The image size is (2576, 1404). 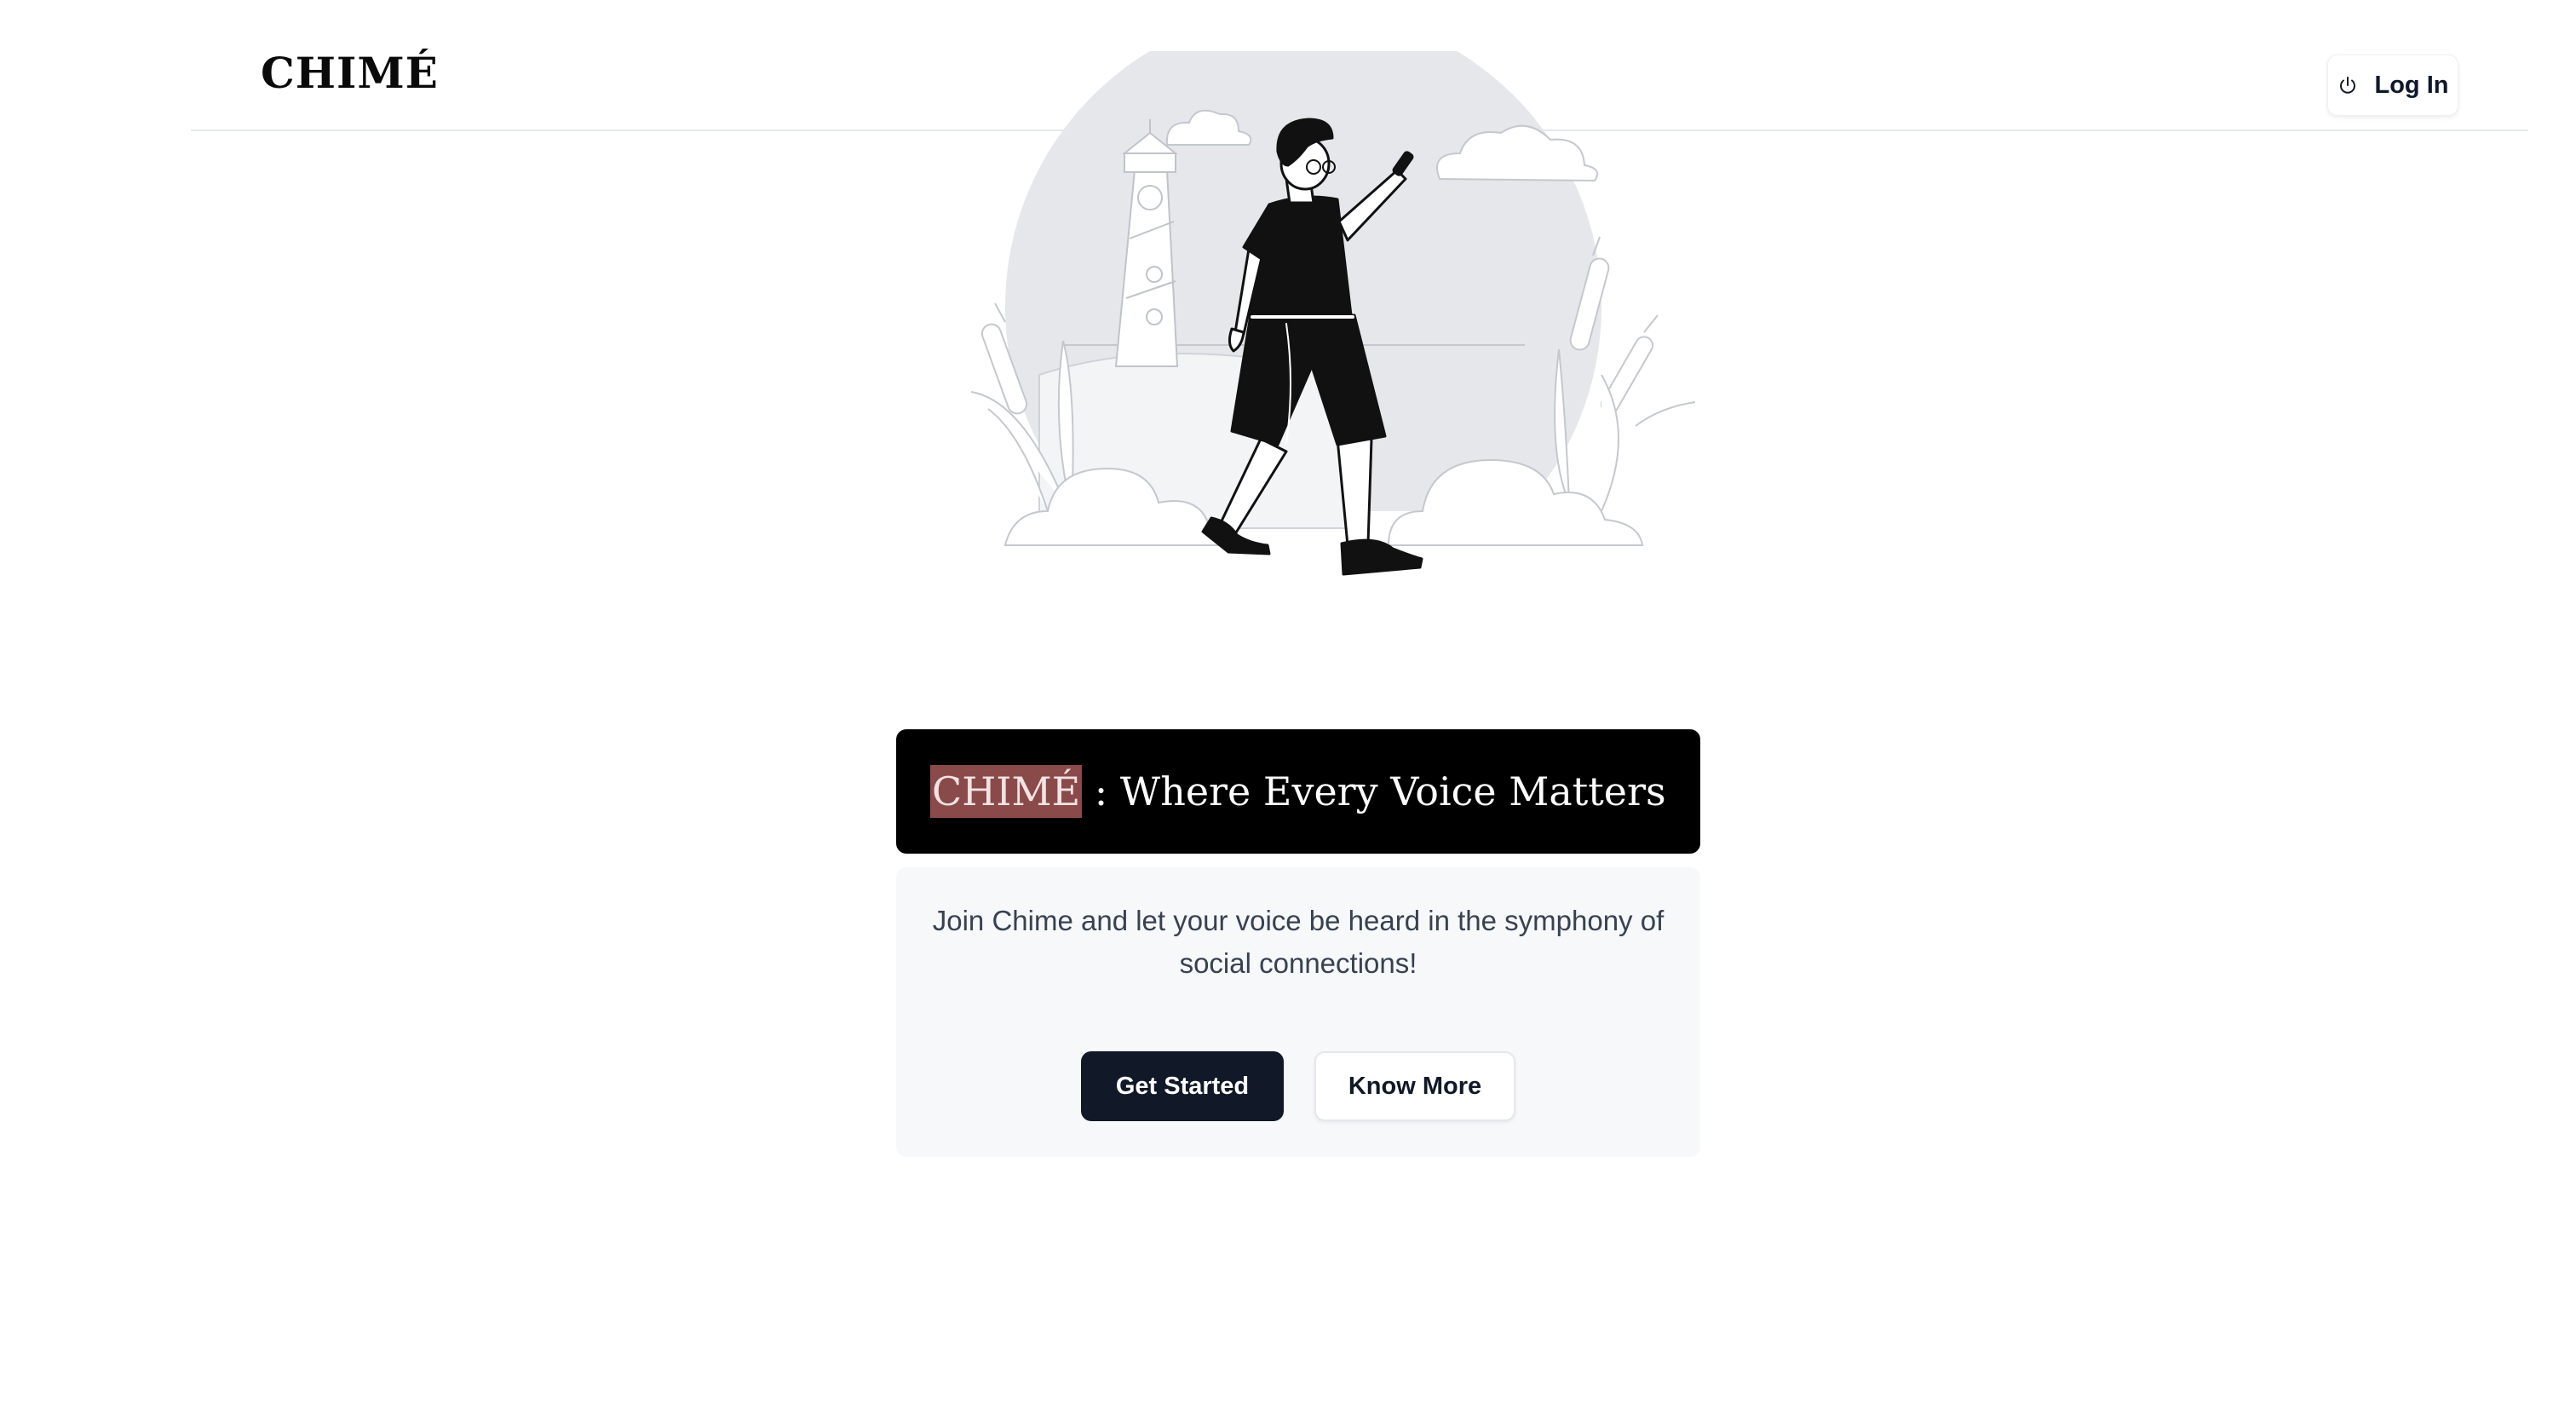 What do you see at coordinates (1303, 323) in the screenshot?
I see `person-walking-illustration` at bounding box center [1303, 323].